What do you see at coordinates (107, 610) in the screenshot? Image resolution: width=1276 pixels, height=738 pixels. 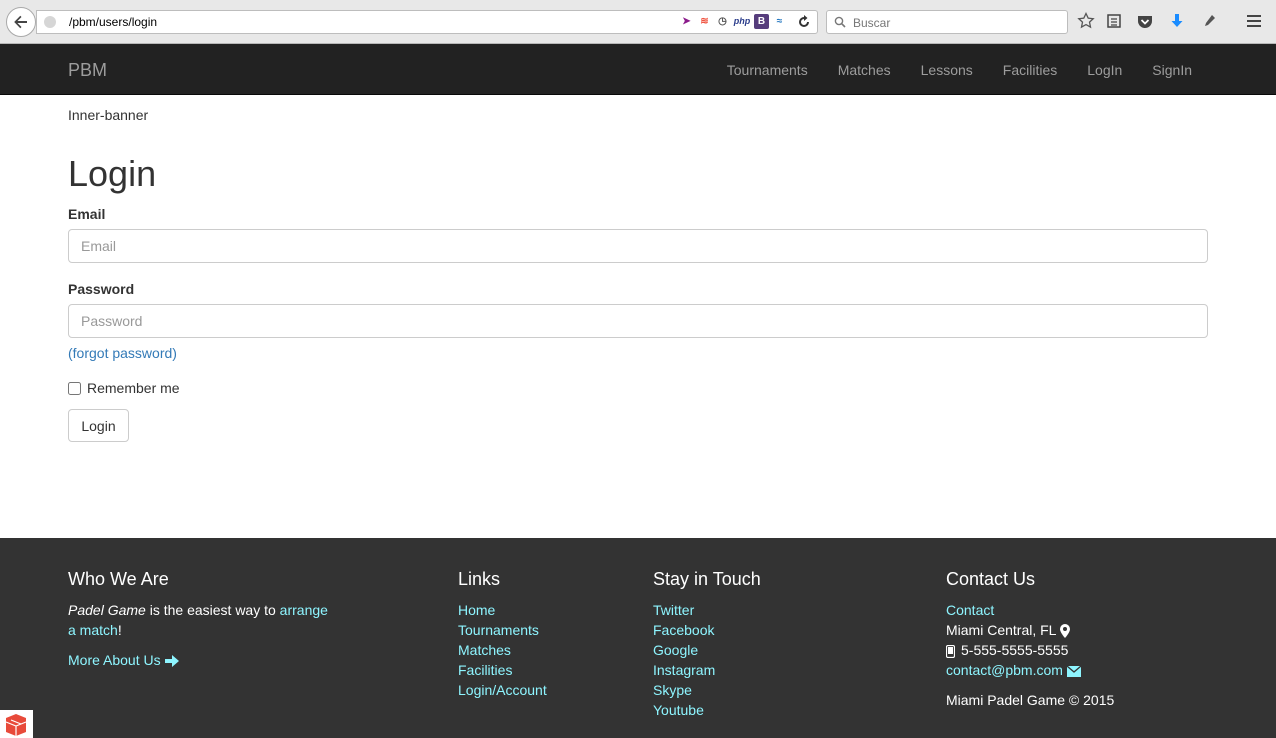 I see `footer-who-italic: Padel Game` at bounding box center [107, 610].